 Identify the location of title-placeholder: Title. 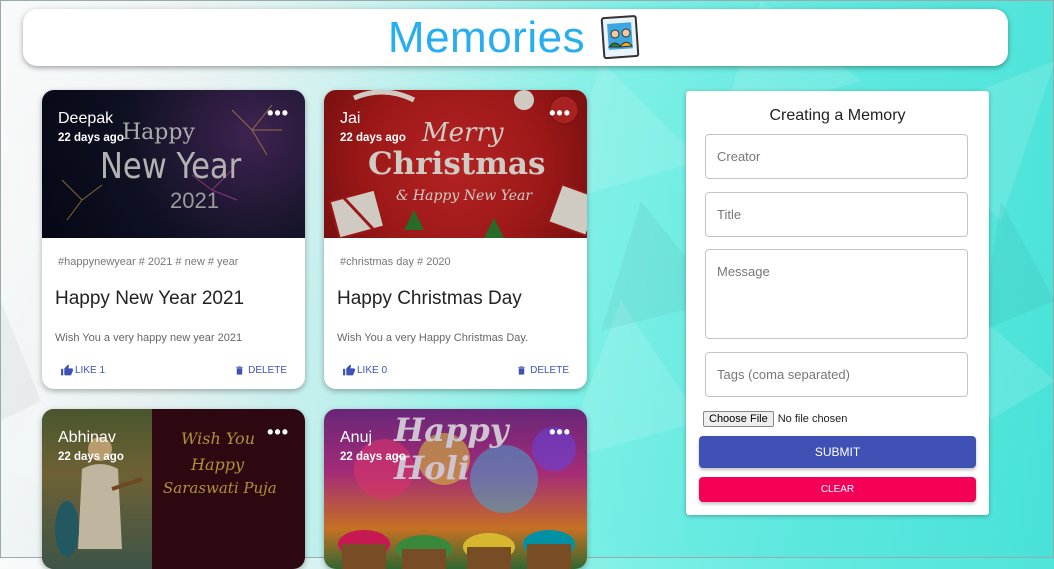
(729, 214).